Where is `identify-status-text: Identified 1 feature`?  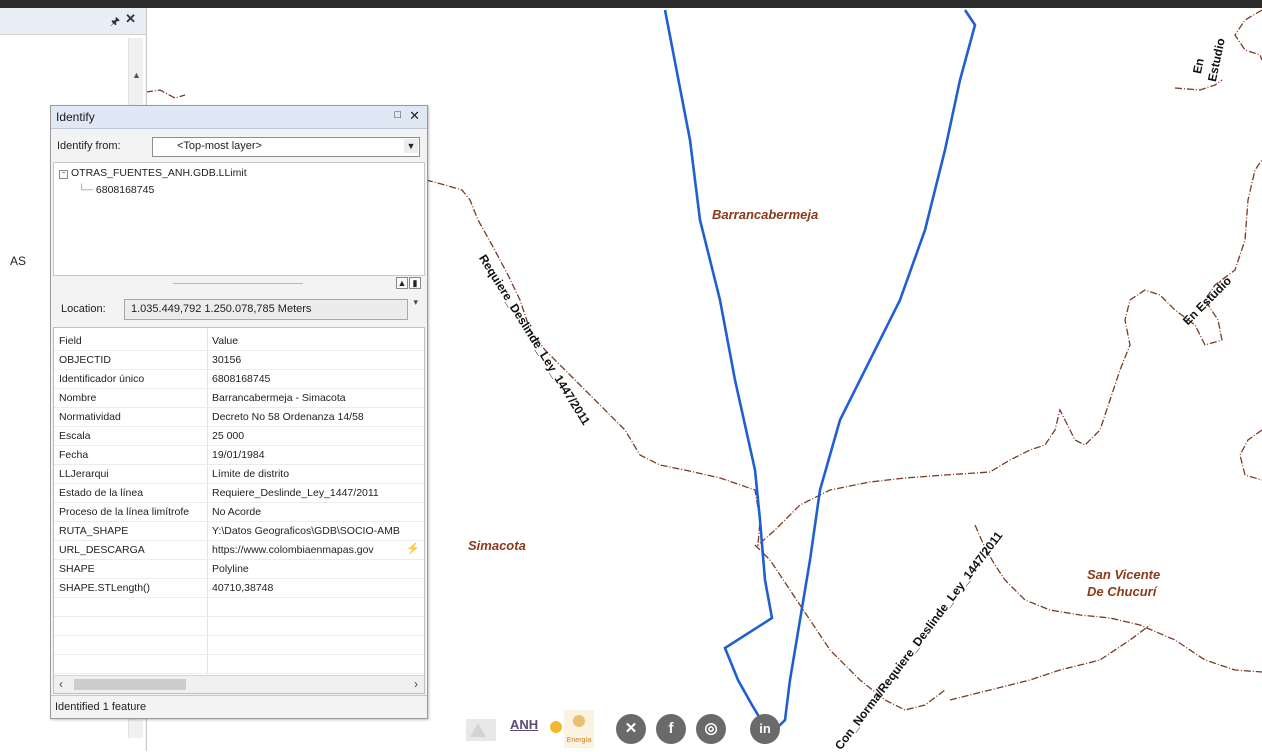 identify-status-text: Identified 1 feature is located at coordinates (101, 707).